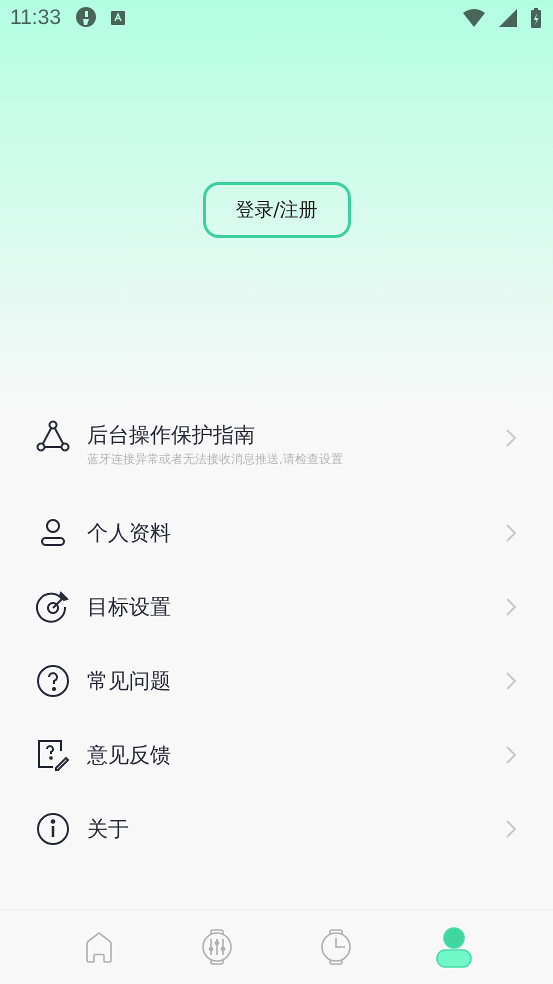  What do you see at coordinates (276, 210) in the screenshot?
I see `login-register-button: 登录/注册` at bounding box center [276, 210].